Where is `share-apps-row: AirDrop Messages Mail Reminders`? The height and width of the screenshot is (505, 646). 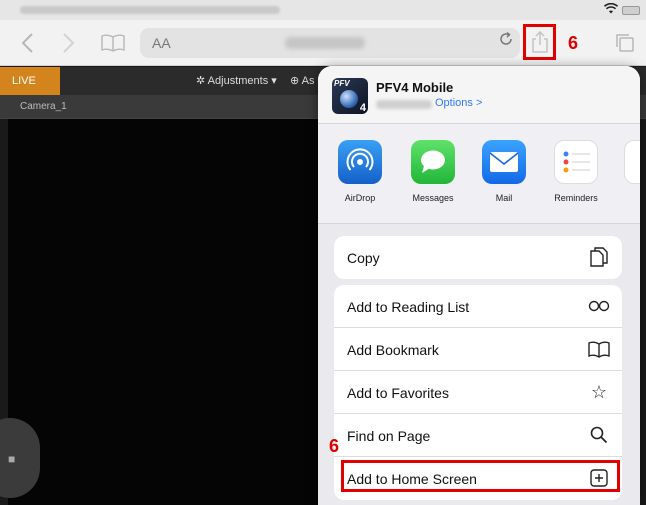
share-apps-row: AirDrop Messages Mail Reminders is located at coordinates (479, 174).